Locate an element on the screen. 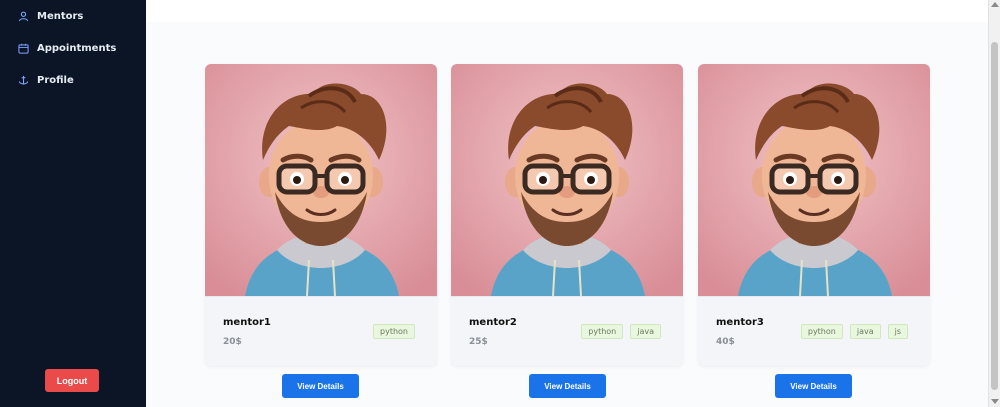 The height and width of the screenshot is (407, 1000). skill-tags: python java is located at coordinates (621, 331).